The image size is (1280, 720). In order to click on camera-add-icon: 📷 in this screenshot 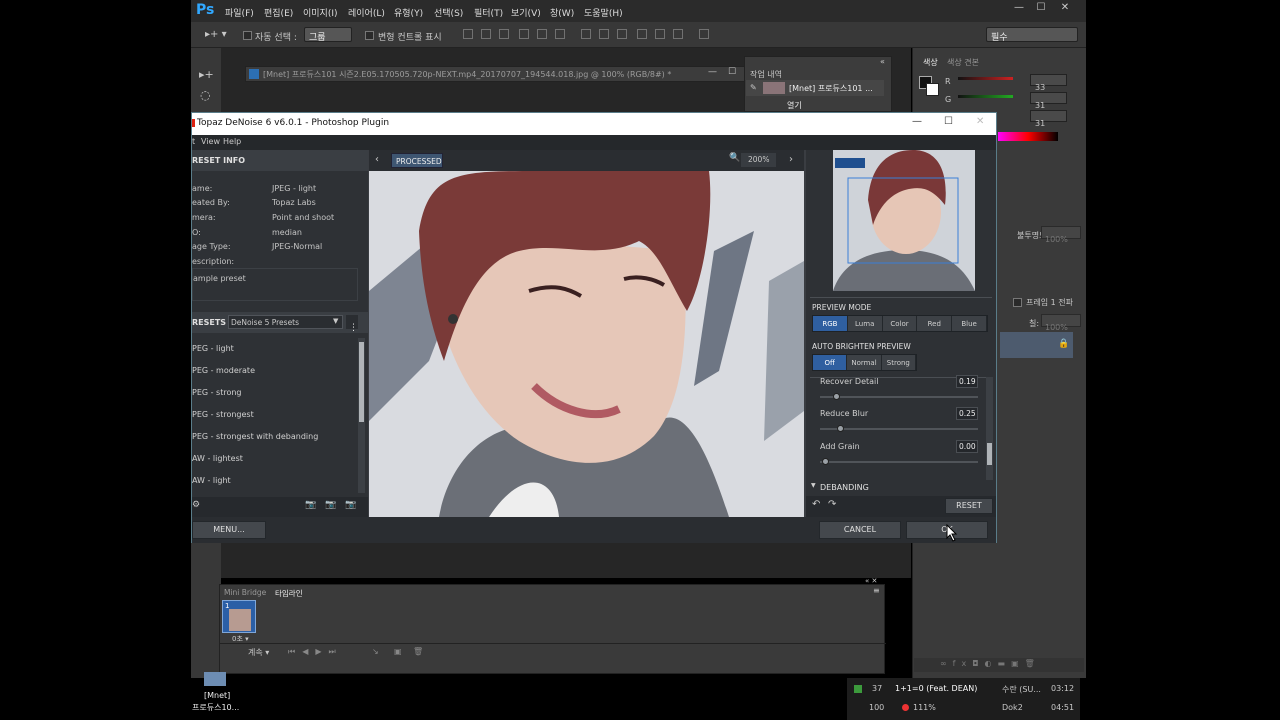, I will do `click(330, 505)`.